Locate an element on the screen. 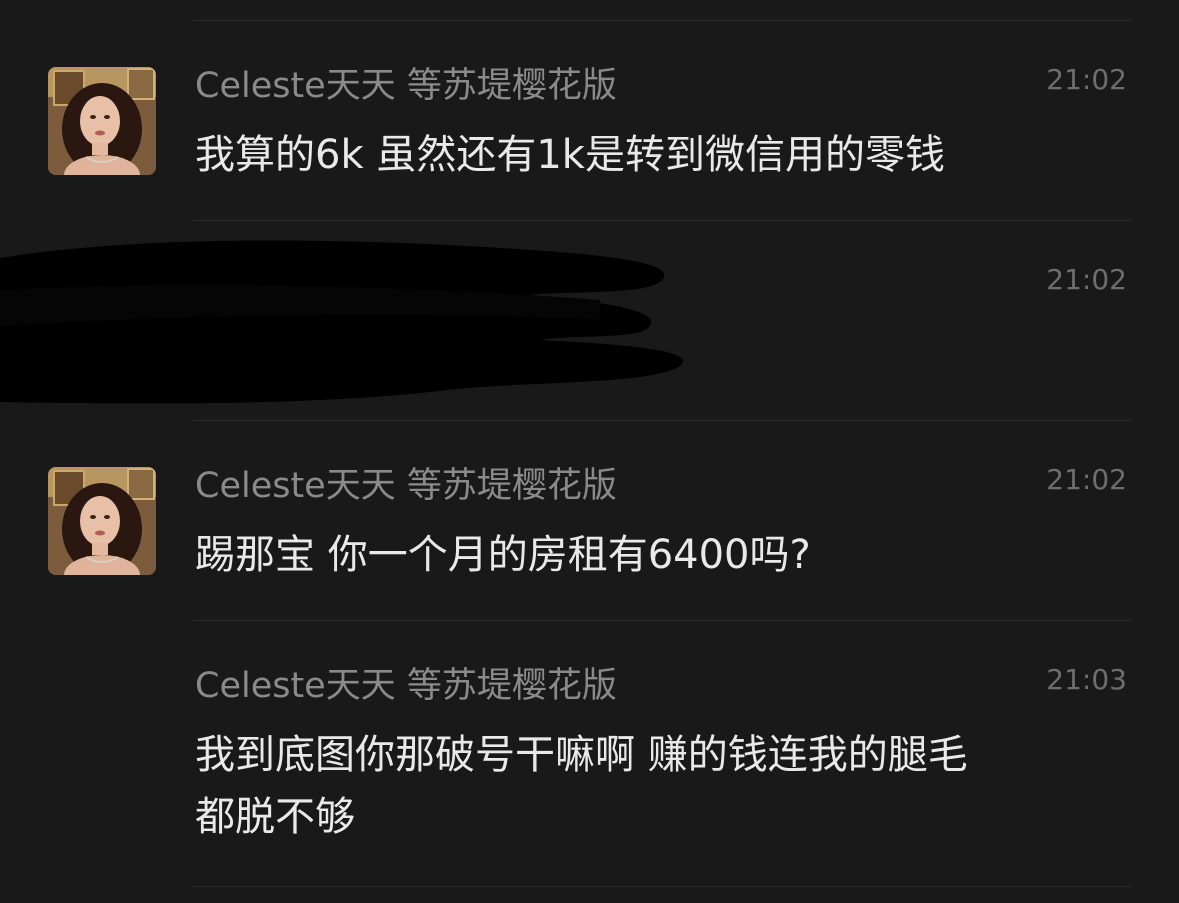 The image size is (1179, 903). message-text: 我到底图你那破号干嘛啊 赚的钱连我的腿毛 都脱不够 is located at coordinates (581, 786).